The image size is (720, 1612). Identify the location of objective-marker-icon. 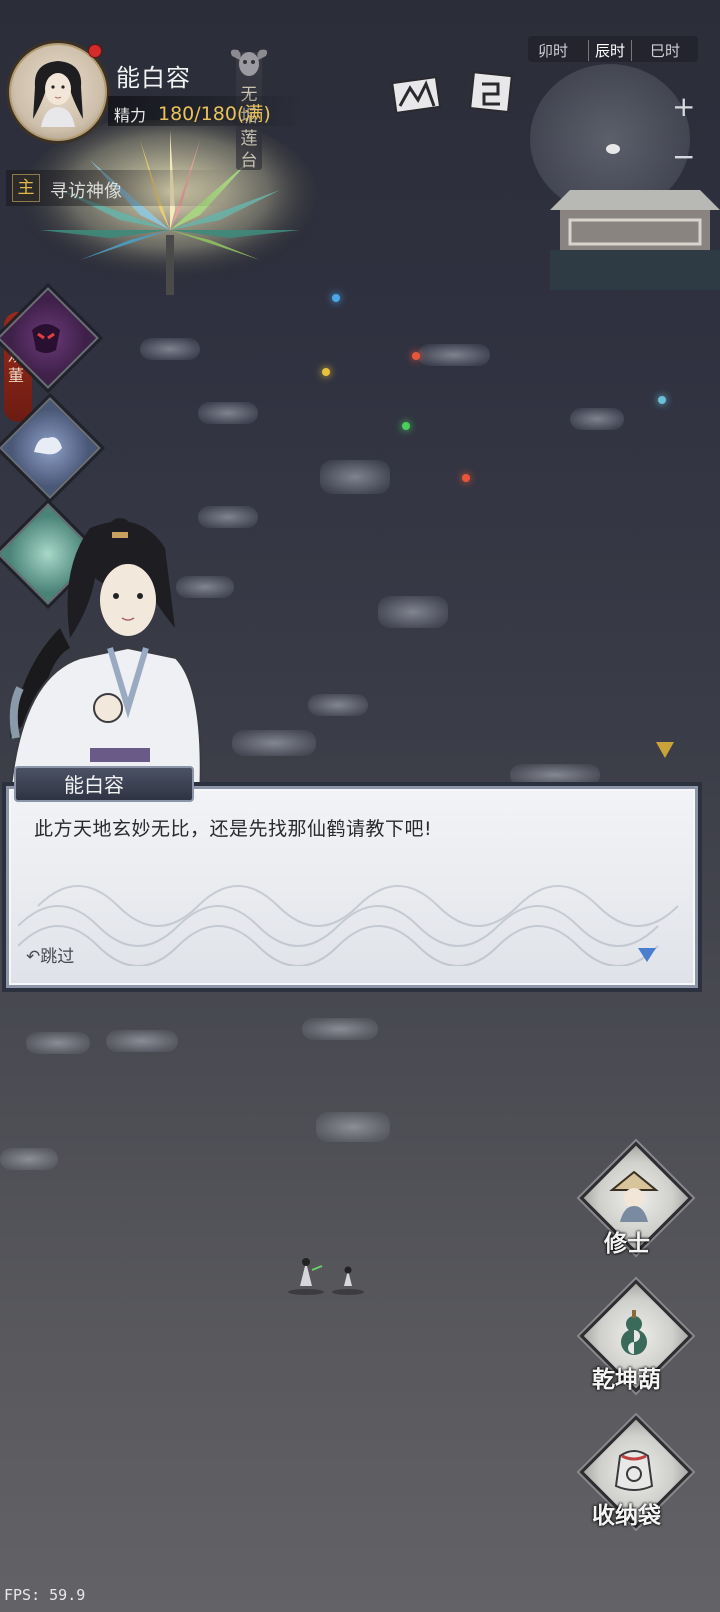
(665, 750).